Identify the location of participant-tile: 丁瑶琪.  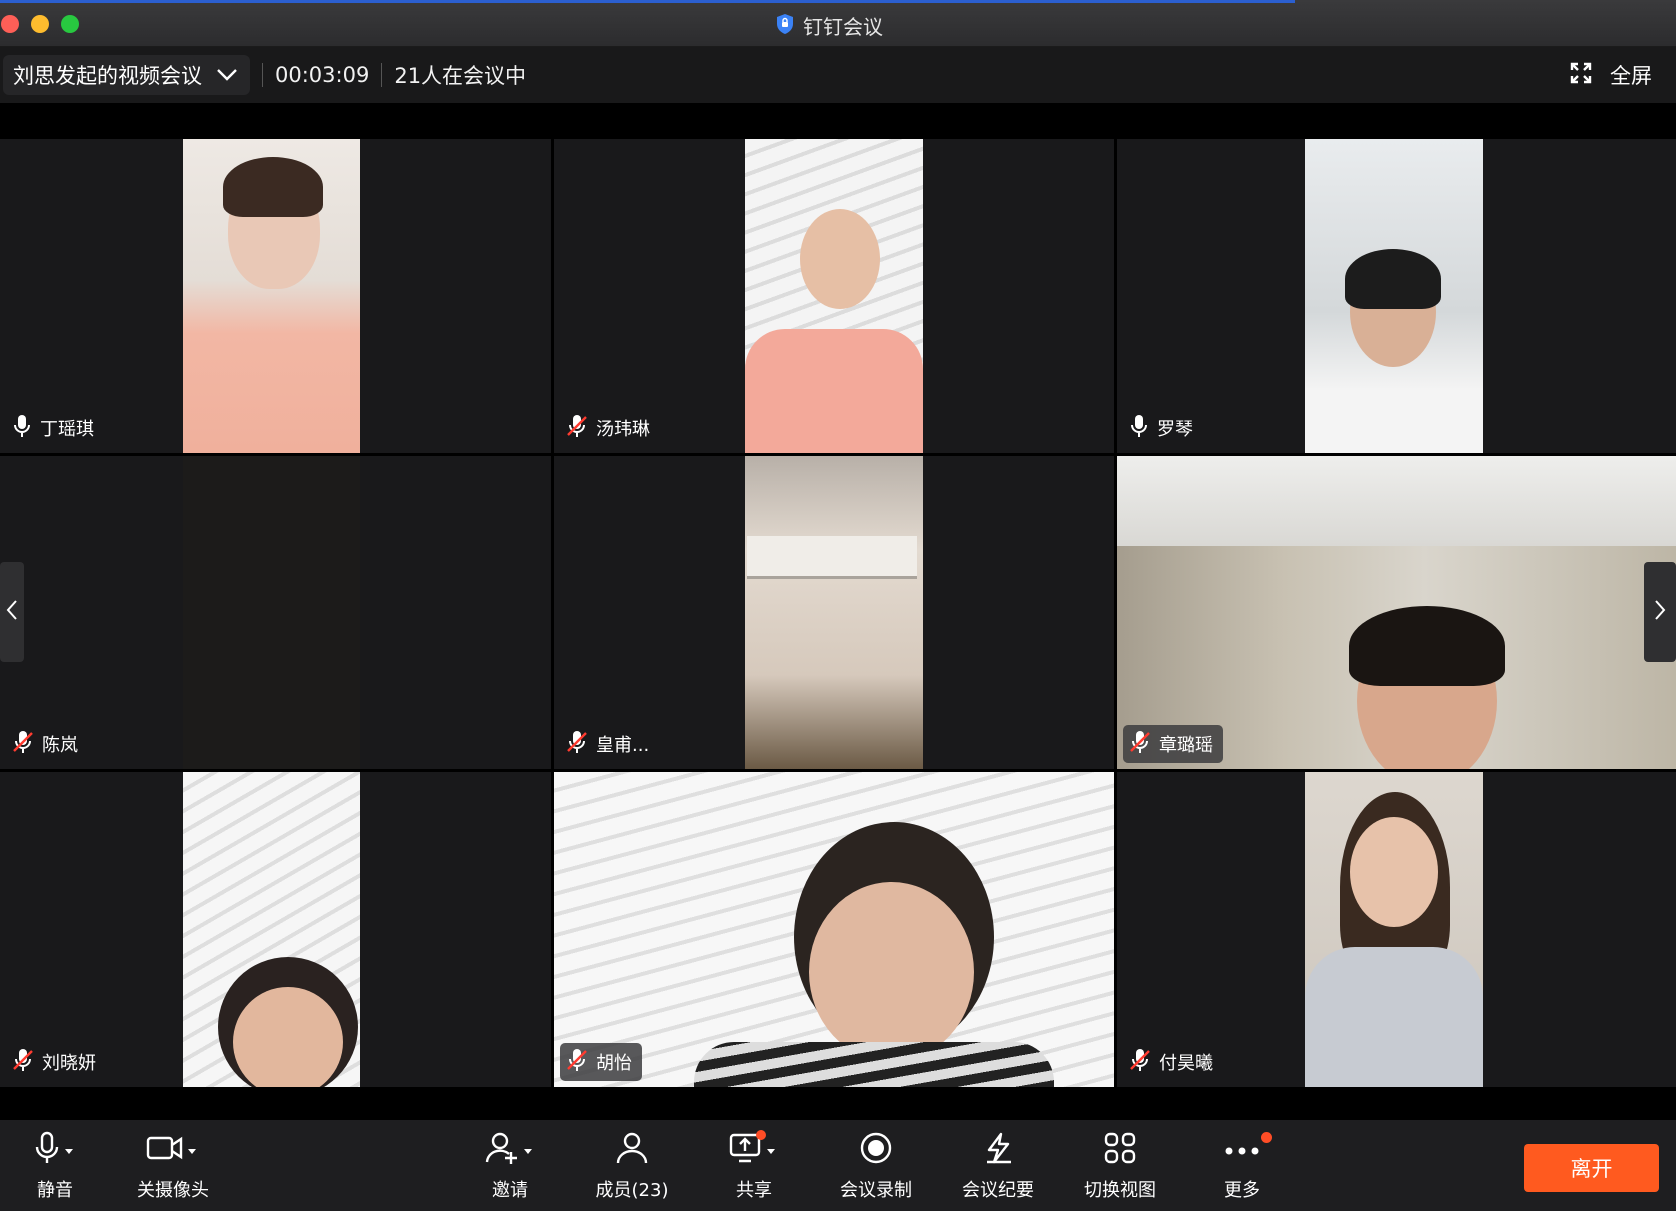
(275, 296).